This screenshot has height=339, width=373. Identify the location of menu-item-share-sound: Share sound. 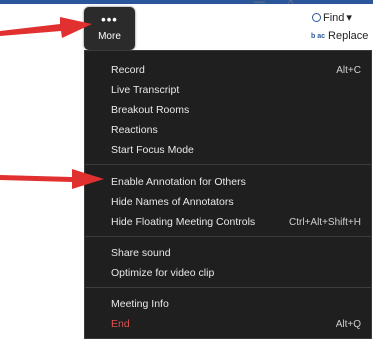
(236, 253).